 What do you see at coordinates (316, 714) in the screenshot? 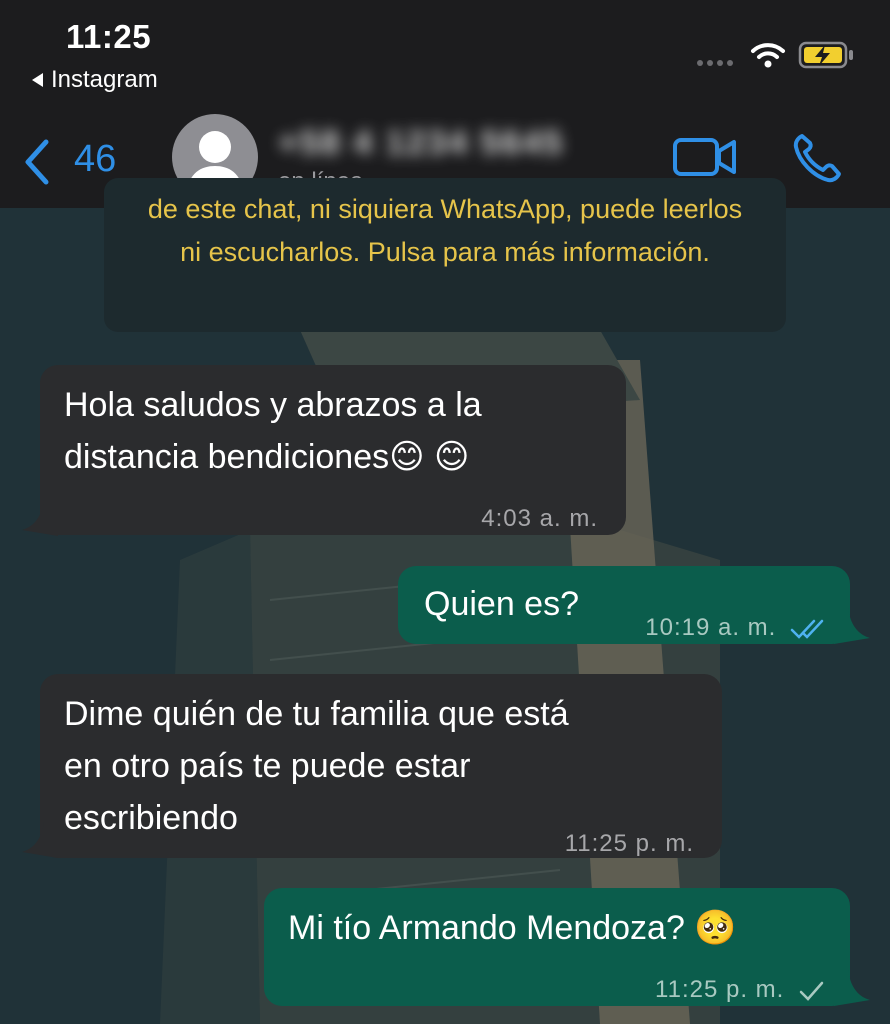
I see `message-text-line: Dime quién de tu familia que está` at bounding box center [316, 714].